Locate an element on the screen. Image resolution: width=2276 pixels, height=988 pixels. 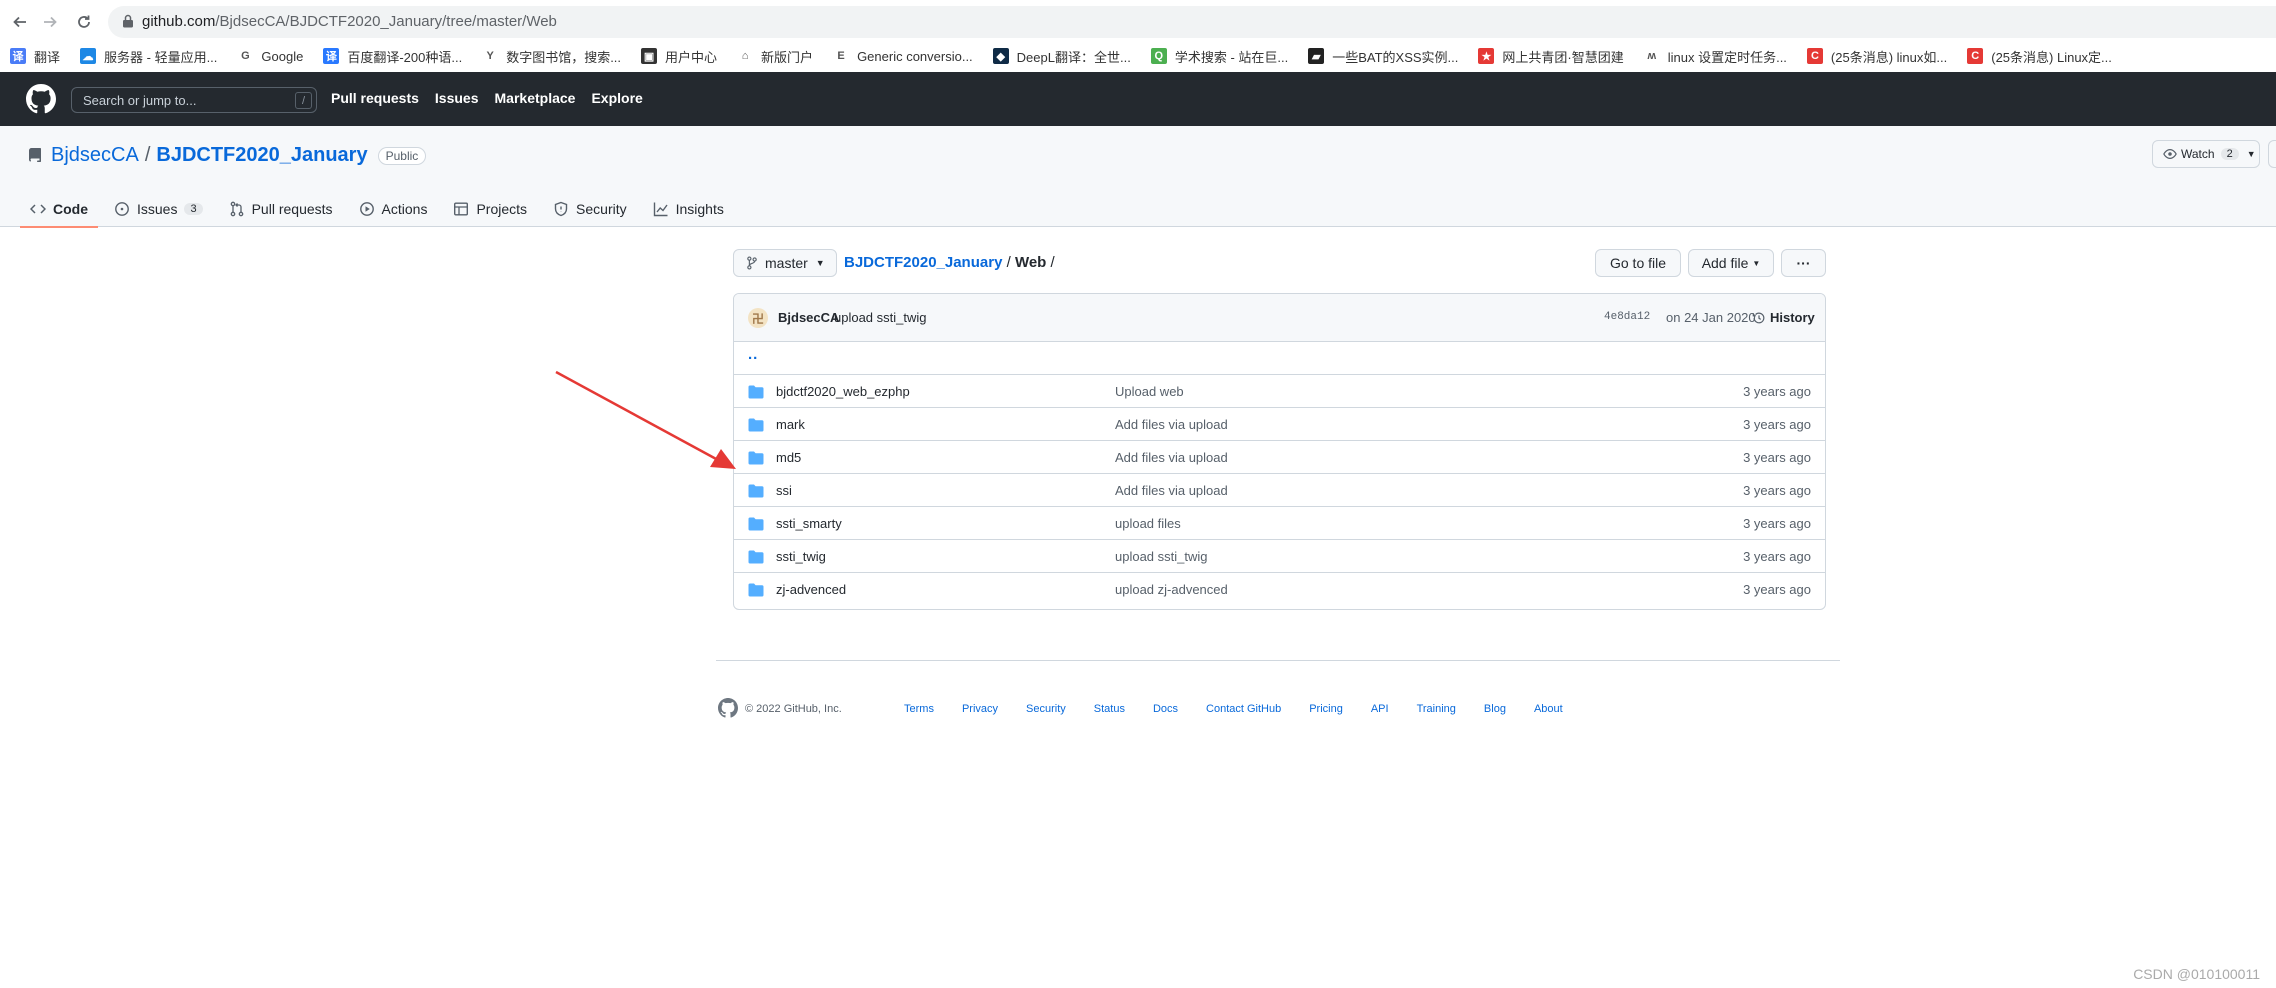
file-commit-message-link: upload files is located at coordinates (1148, 523).